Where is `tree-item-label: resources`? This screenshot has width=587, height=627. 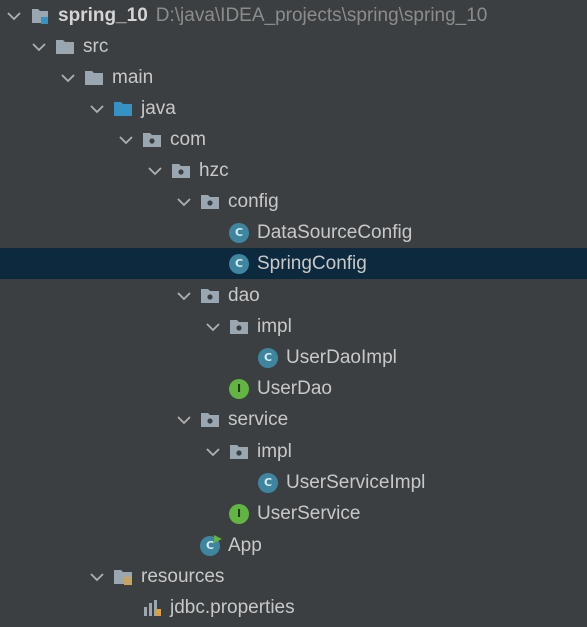 tree-item-label: resources is located at coordinates (183, 576).